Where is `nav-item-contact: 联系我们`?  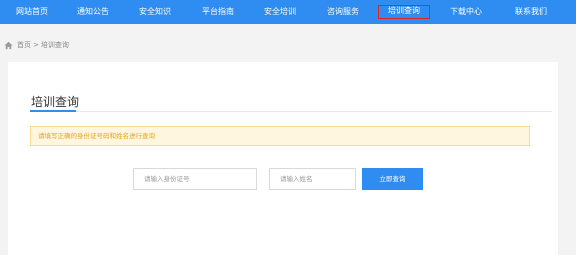 nav-item-contact: 联系我们 is located at coordinates (531, 12).